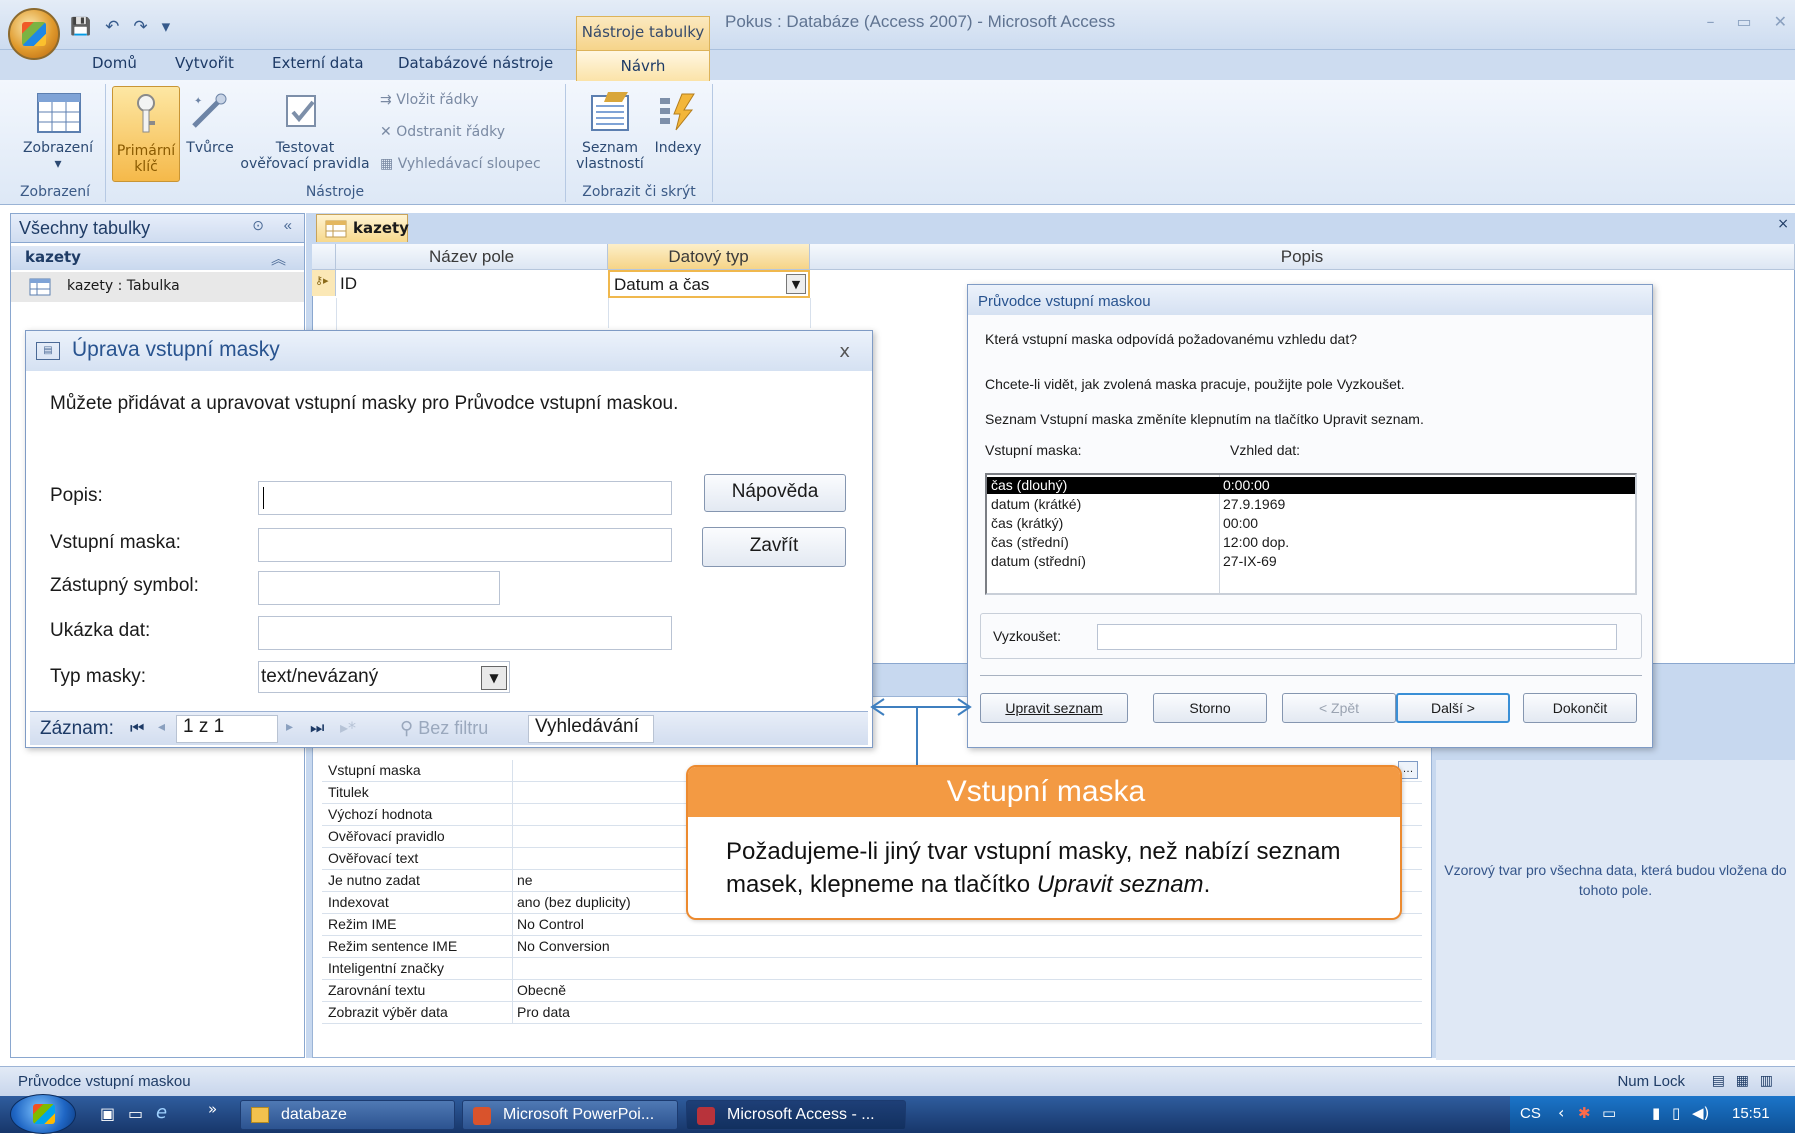 The height and width of the screenshot is (1134, 1795). Describe the element at coordinates (260, 1115) in the screenshot. I see `folder-icon` at that location.